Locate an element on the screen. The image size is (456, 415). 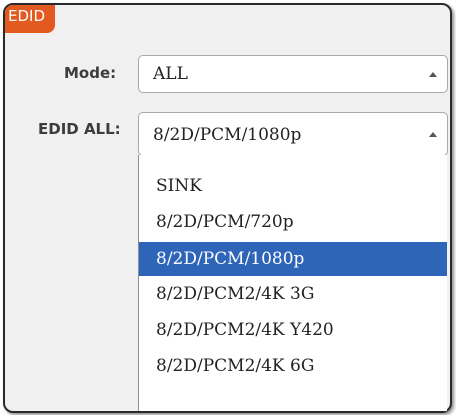
mode-label: Mode: is located at coordinates (90, 73).